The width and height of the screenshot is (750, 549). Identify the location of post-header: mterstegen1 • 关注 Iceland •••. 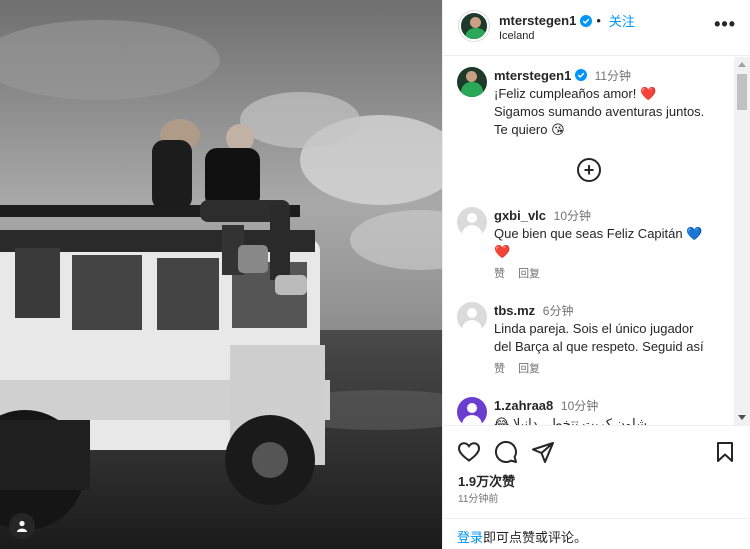
(596, 28).